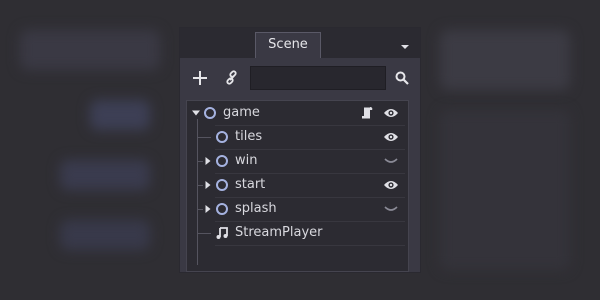  Describe the element at coordinates (250, 184) in the screenshot. I see `node-label: start` at that location.